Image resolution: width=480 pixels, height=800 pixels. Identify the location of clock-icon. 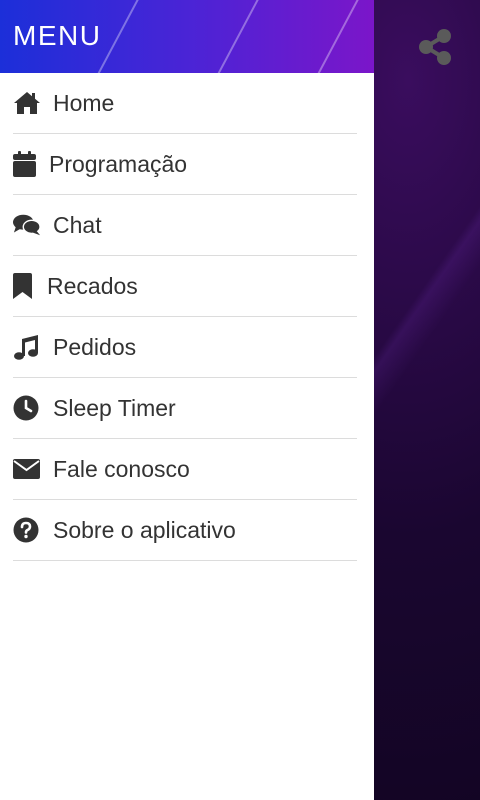
(27, 408).